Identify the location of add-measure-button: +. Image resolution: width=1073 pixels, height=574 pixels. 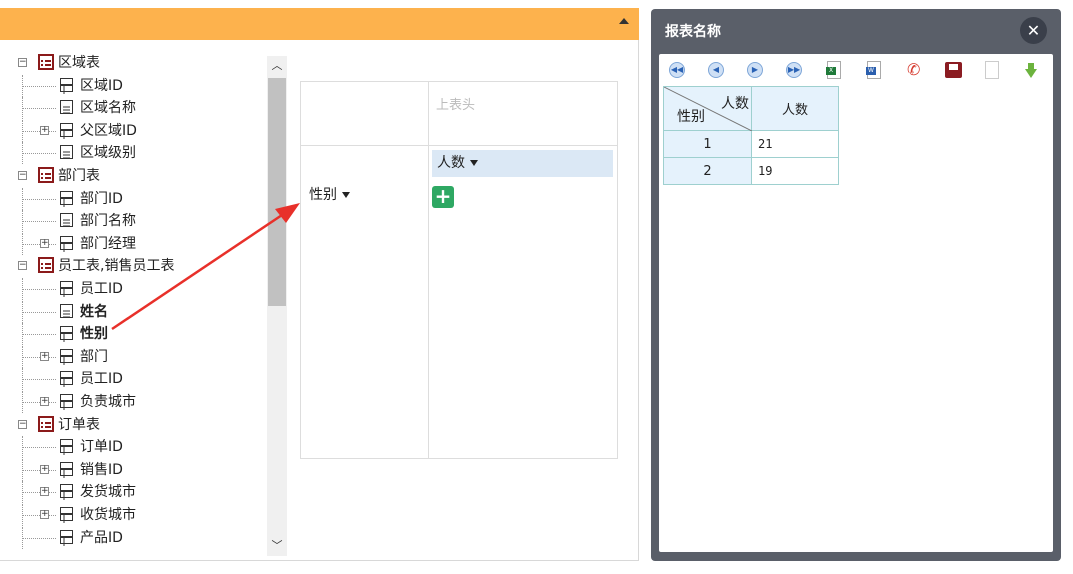
(443, 197).